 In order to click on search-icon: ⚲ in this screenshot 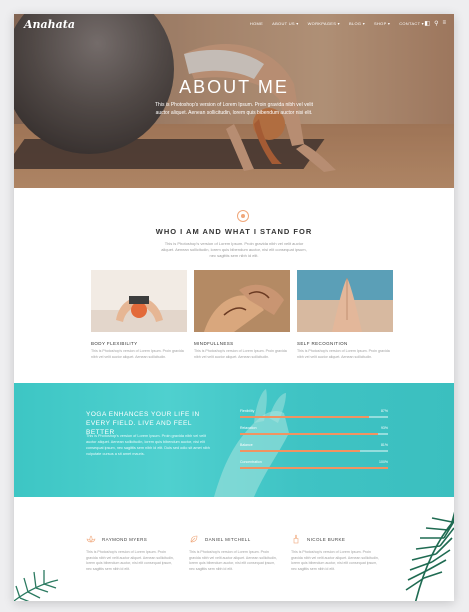, I will do `click(436, 23)`.